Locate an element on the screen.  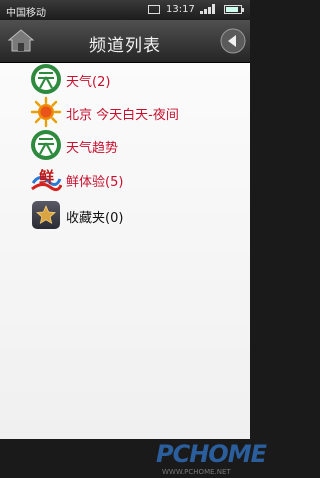
clock: 13:17 is located at coordinates (180, 9).